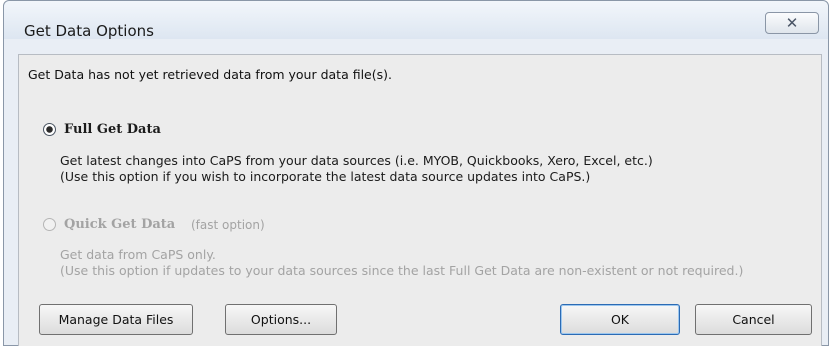  I want to click on dialog-title: Get Data Options, so click(89, 31).